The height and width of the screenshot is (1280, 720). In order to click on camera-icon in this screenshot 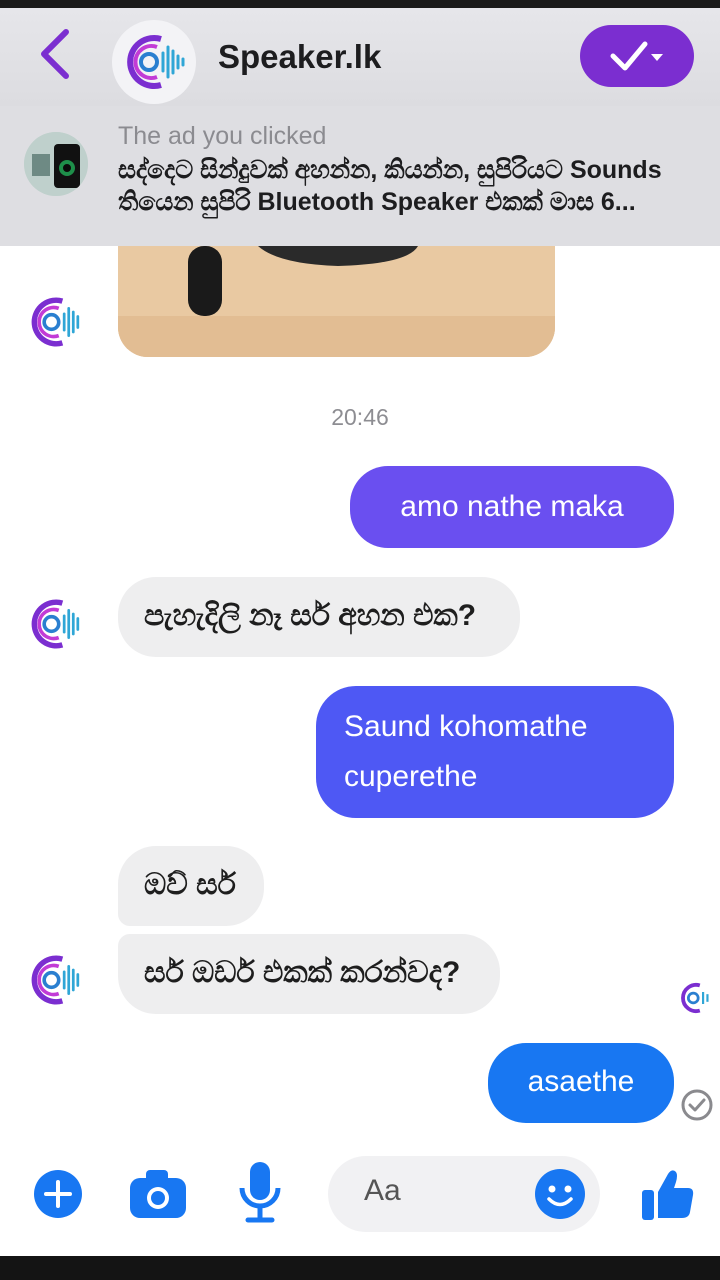, I will do `click(158, 1194)`.